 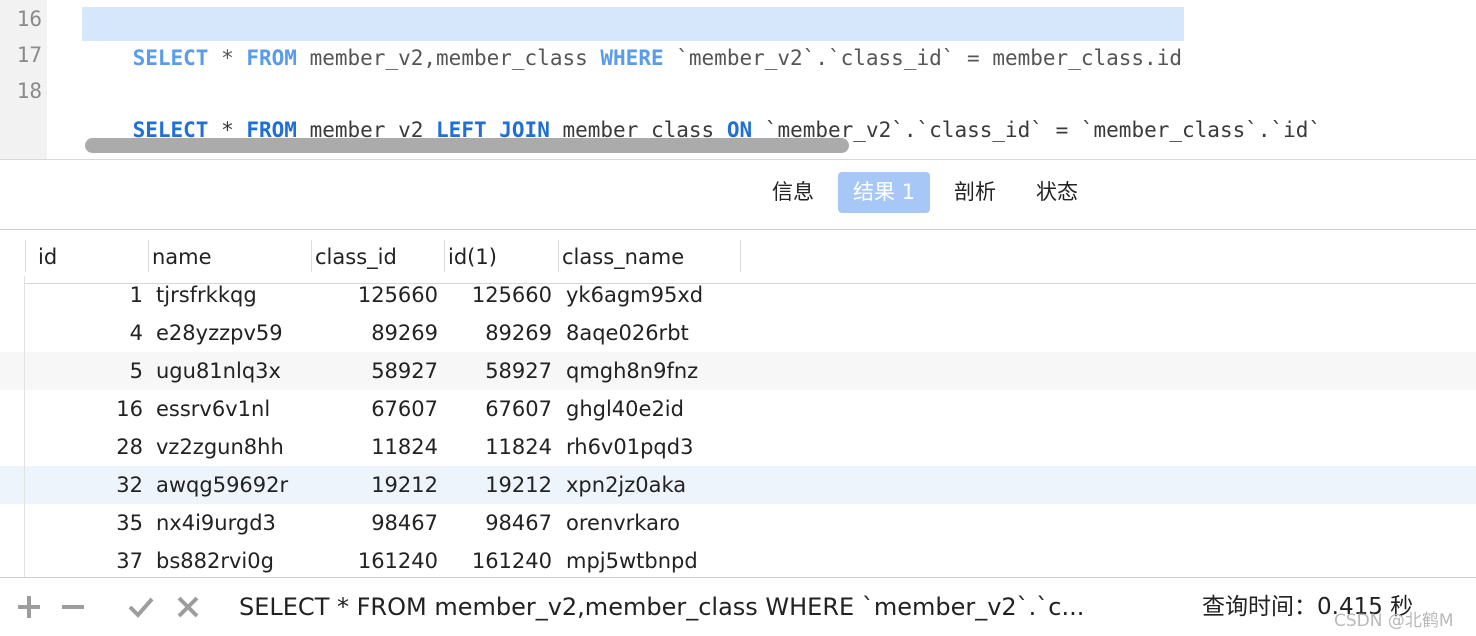 What do you see at coordinates (629, 447) in the screenshot?
I see `cell-class-name: rh6v01pqd3` at bounding box center [629, 447].